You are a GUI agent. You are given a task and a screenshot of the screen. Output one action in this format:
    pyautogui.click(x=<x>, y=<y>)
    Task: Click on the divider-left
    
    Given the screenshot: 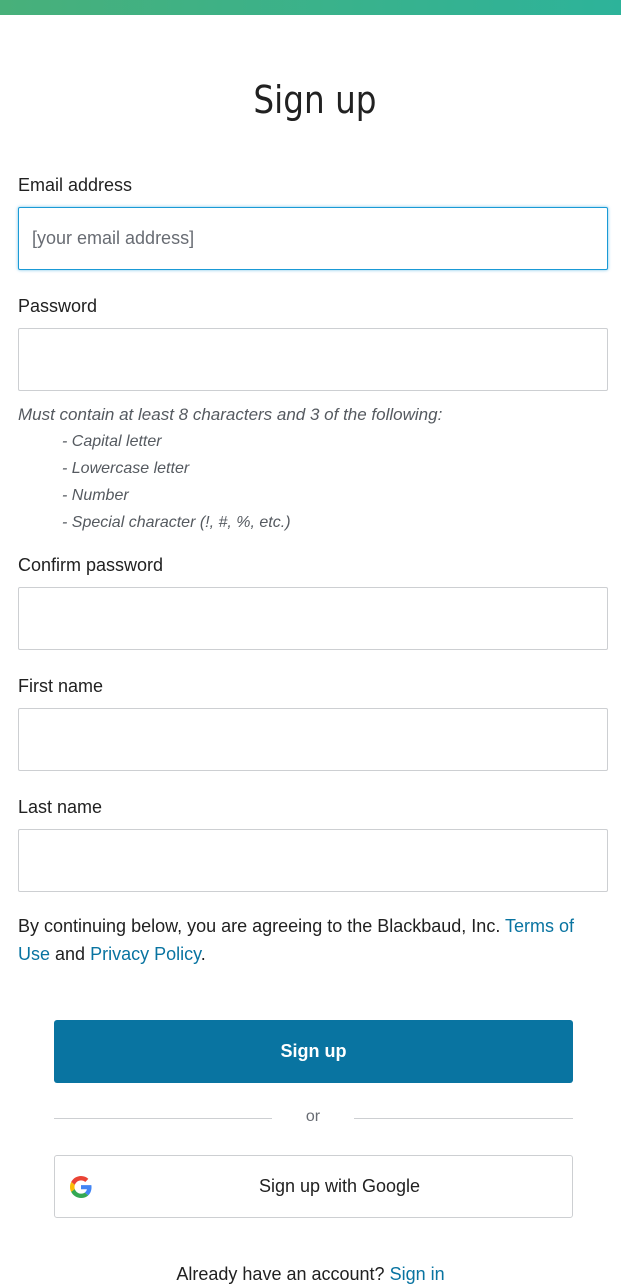 What is the action you would take?
    pyautogui.click(x=163, y=1118)
    